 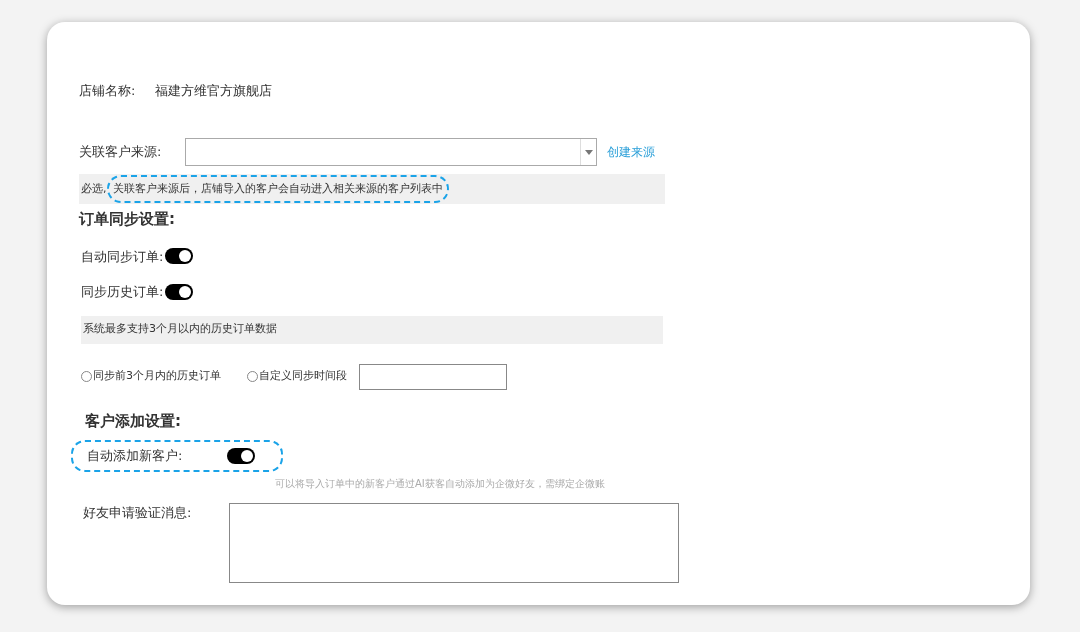 What do you see at coordinates (122, 256) in the screenshot?
I see `toggle-label: 自动同步订单:` at bounding box center [122, 256].